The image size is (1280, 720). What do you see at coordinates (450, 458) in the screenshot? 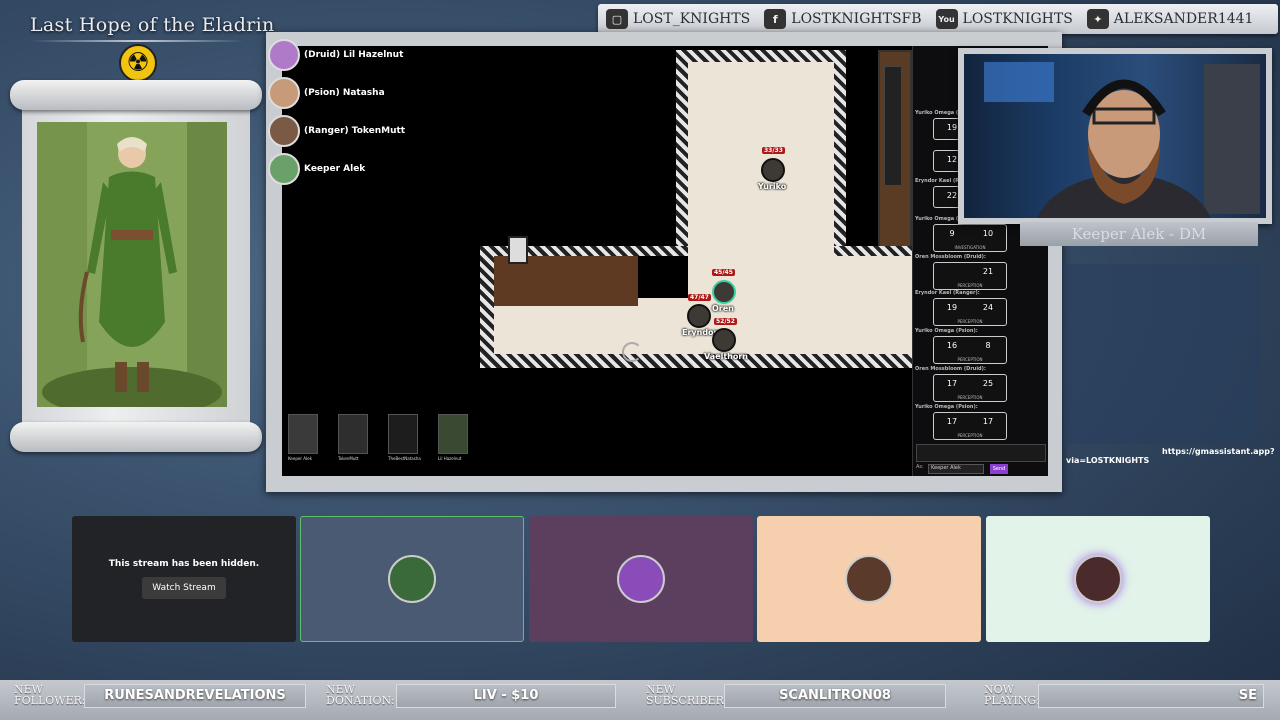
I see `thumb-label: Lil Hazelnut` at bounding box center [450, 458].